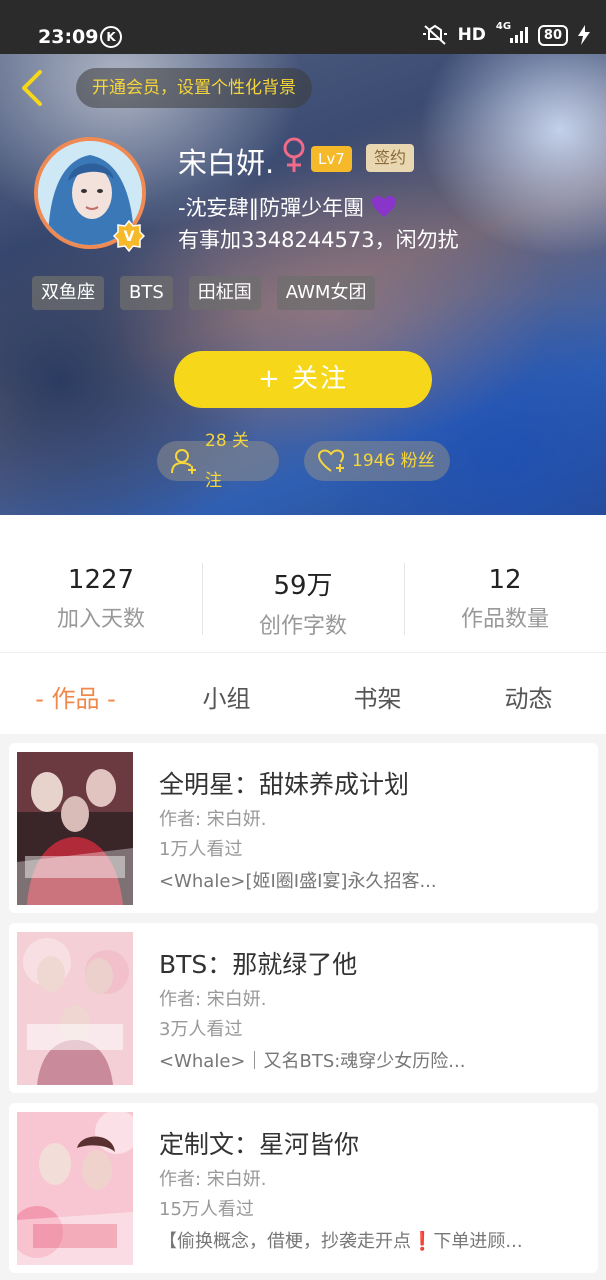  I want to click on tab-works: - 作品 -, so click(75, 696).